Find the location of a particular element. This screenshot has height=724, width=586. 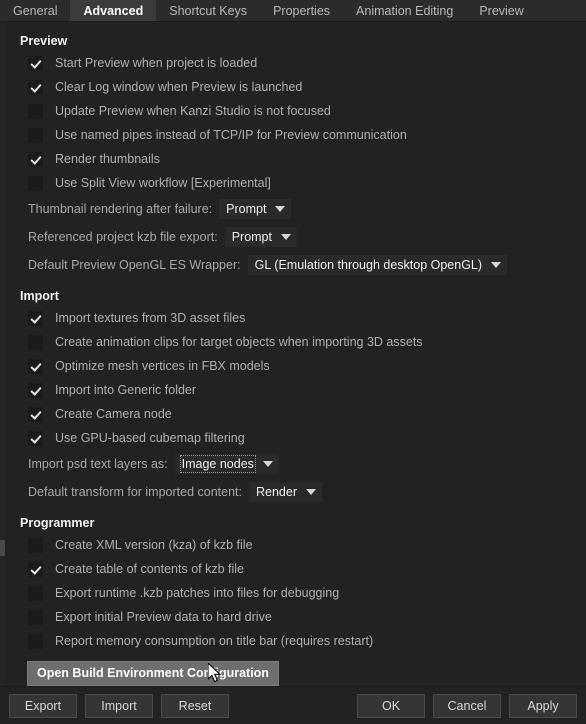

cancel-button: Cancel is located at coordinates (467, 705).